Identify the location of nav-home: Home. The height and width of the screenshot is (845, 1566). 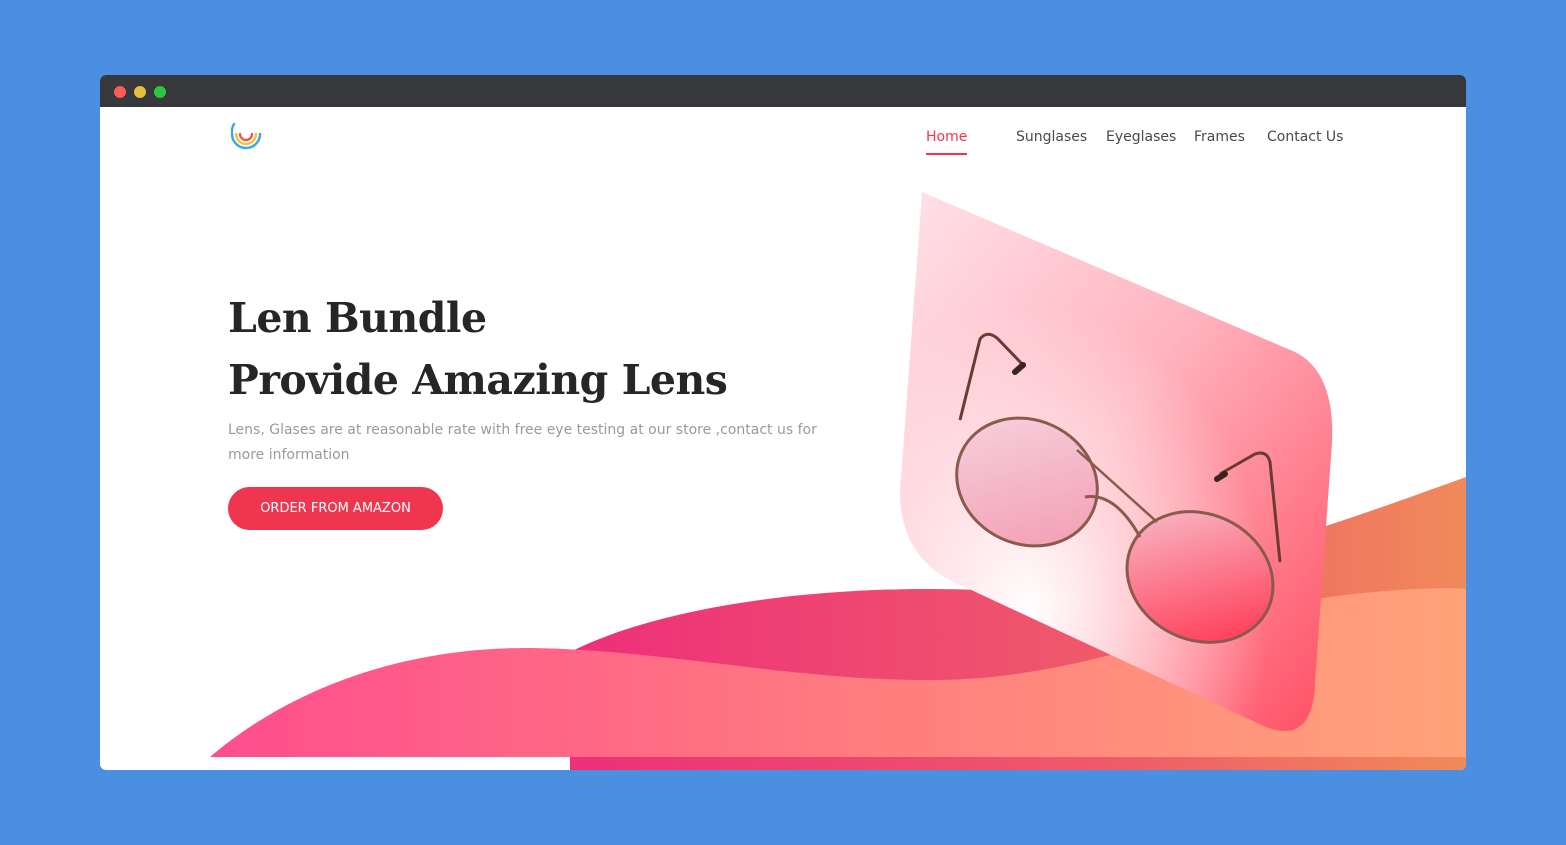
(947, 142).